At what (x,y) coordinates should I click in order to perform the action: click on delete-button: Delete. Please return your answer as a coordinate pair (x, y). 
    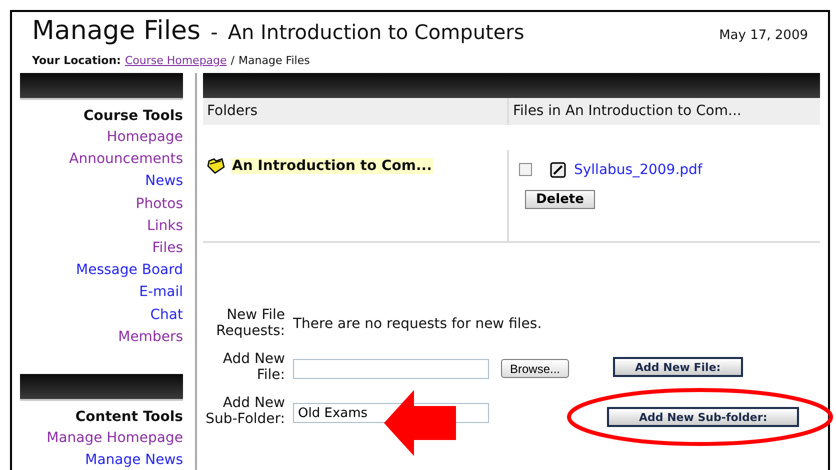
    Looking at the image, I should click on (560, 199).